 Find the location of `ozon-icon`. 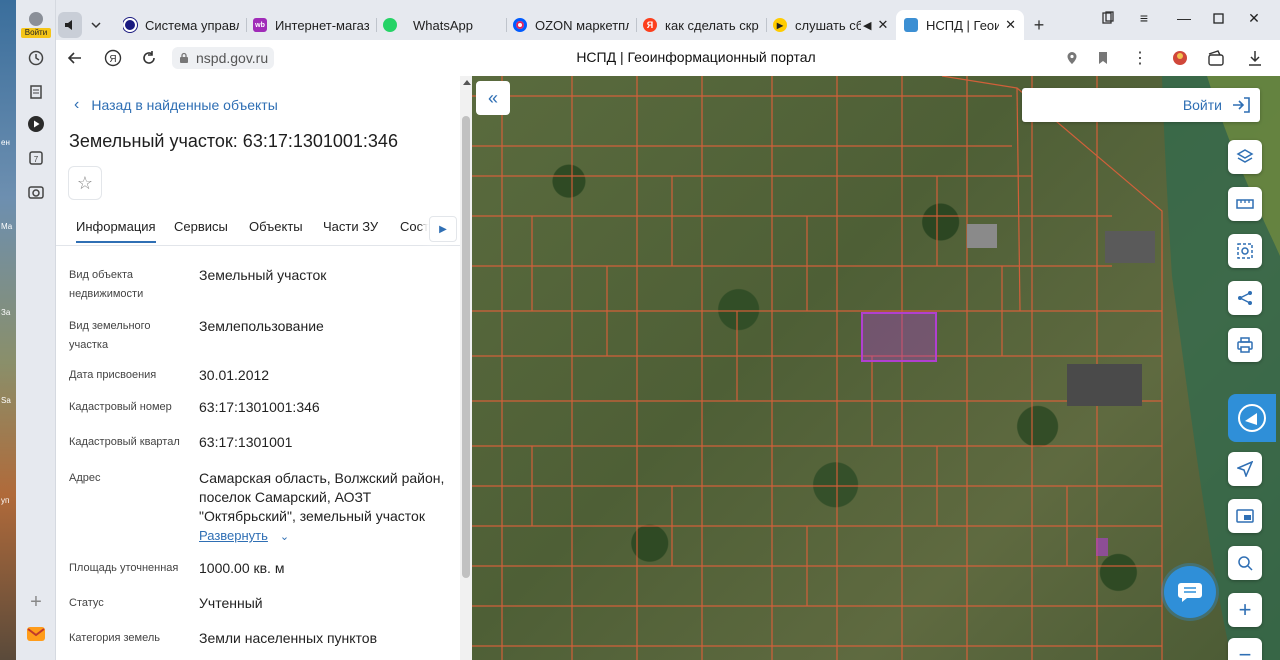

ozon-icon is located at coordinates (520, 25).